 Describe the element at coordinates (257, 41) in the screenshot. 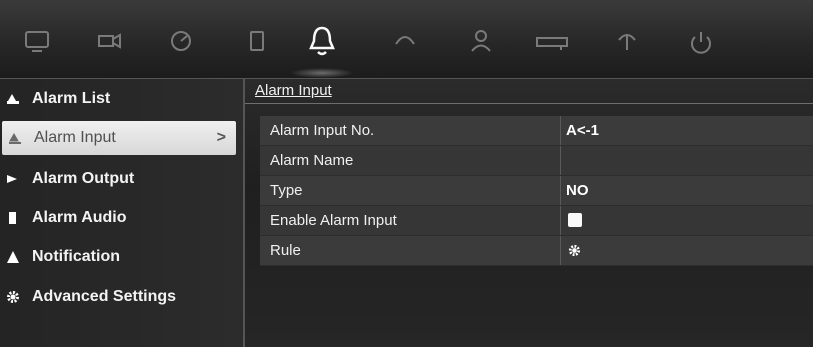

I see `storage-icon` at that location.